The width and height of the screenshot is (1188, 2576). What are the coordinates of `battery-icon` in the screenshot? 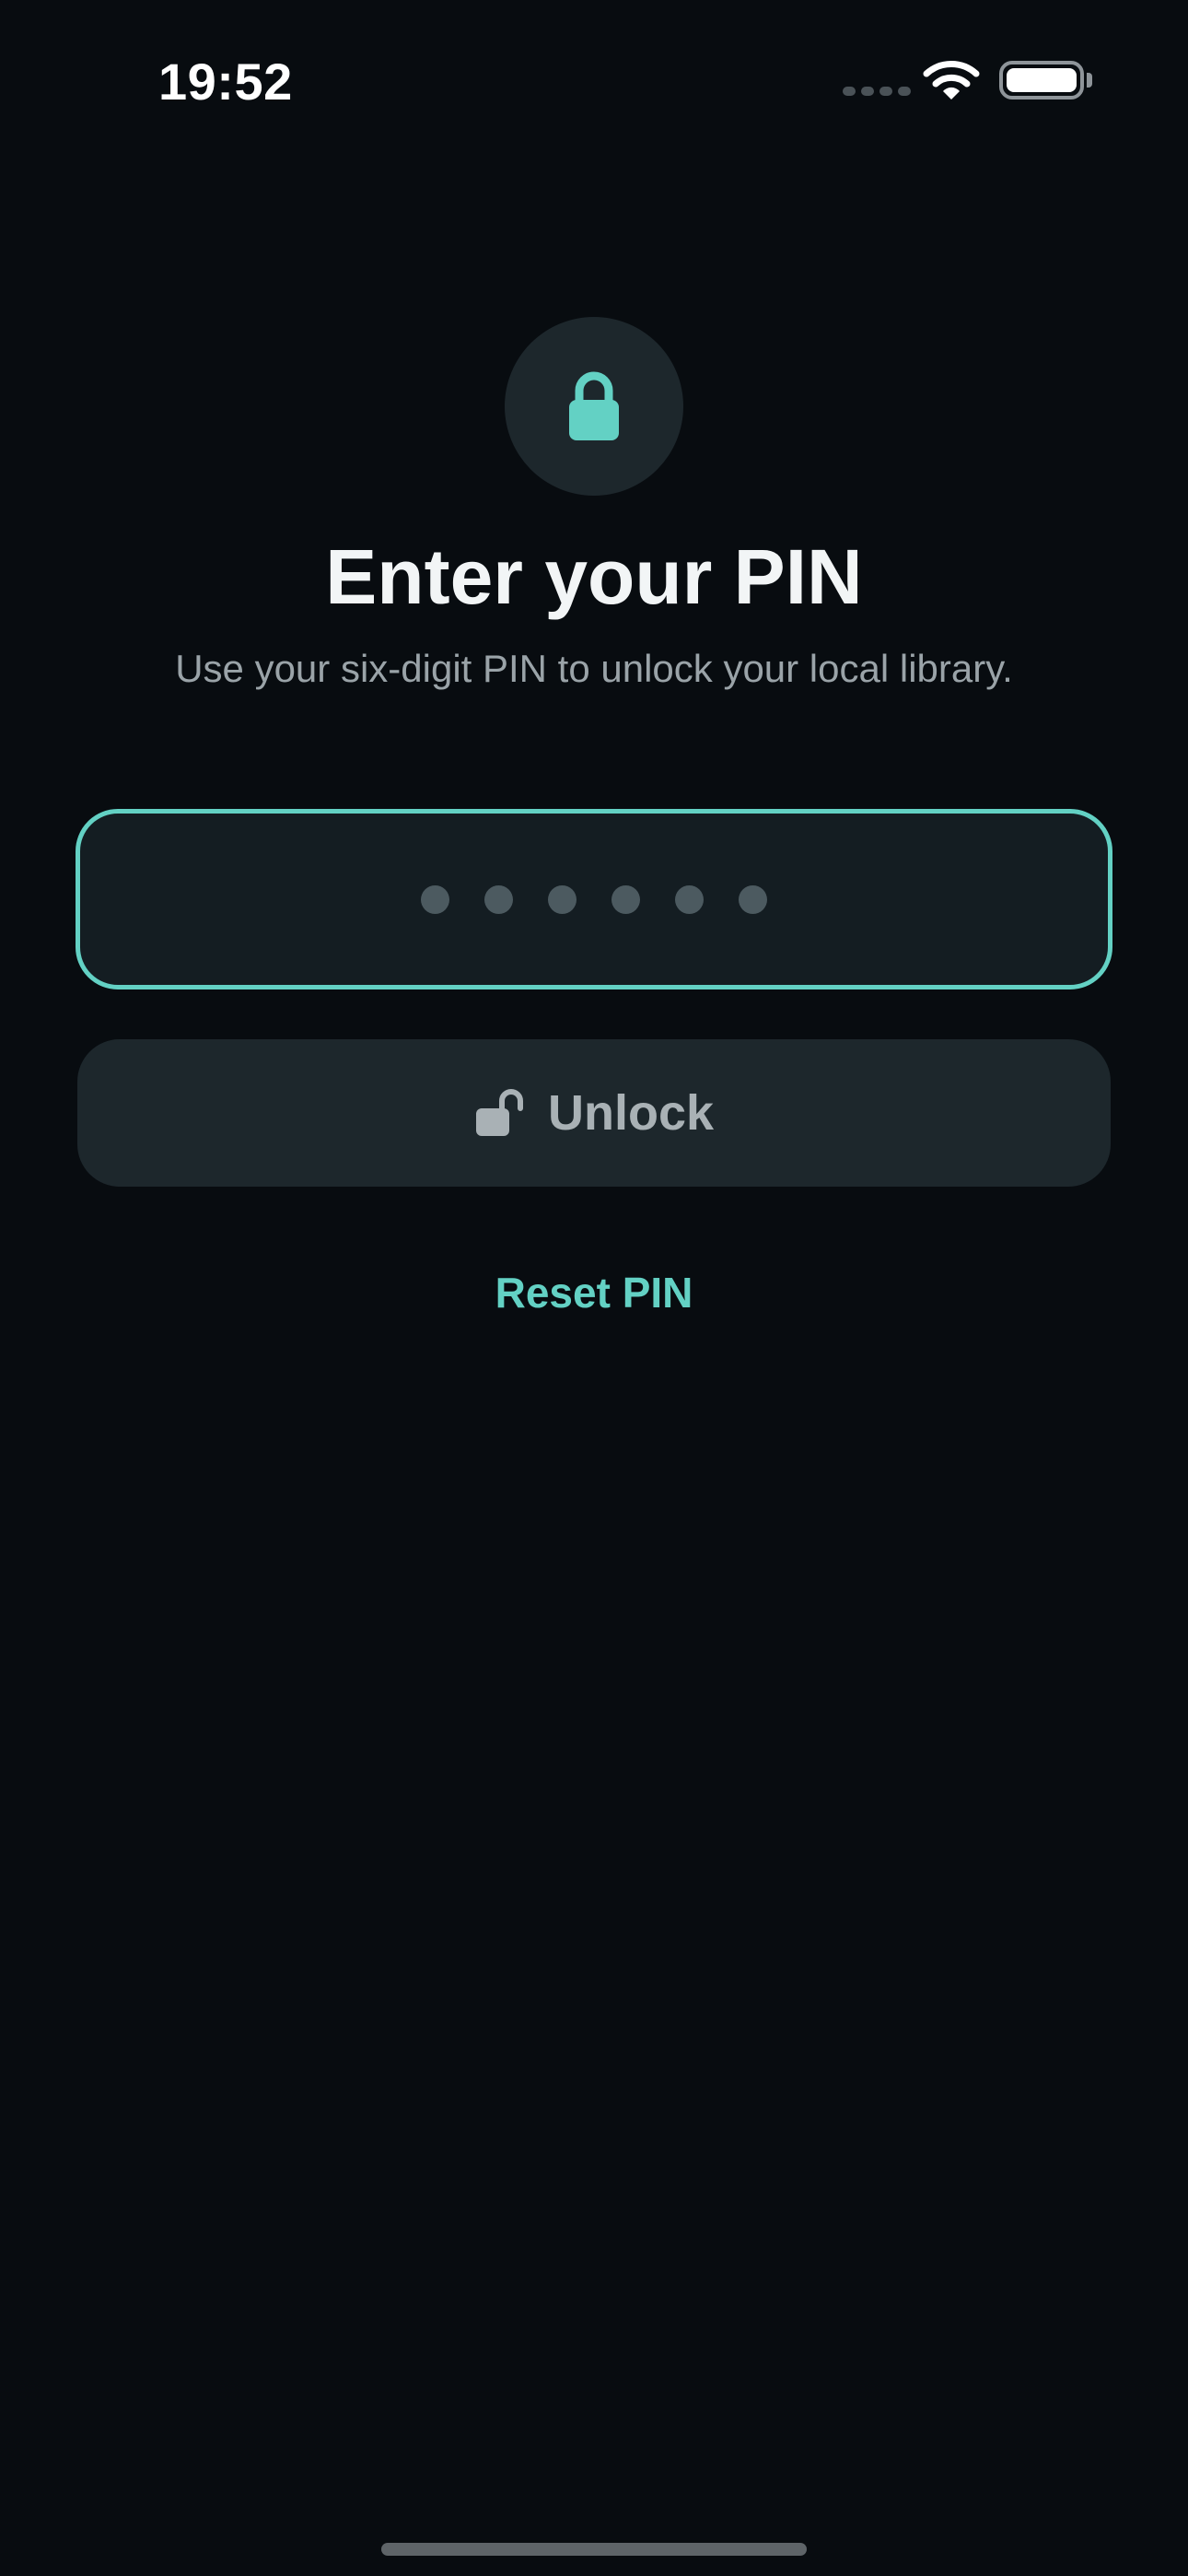 It's located at (1041, 80).